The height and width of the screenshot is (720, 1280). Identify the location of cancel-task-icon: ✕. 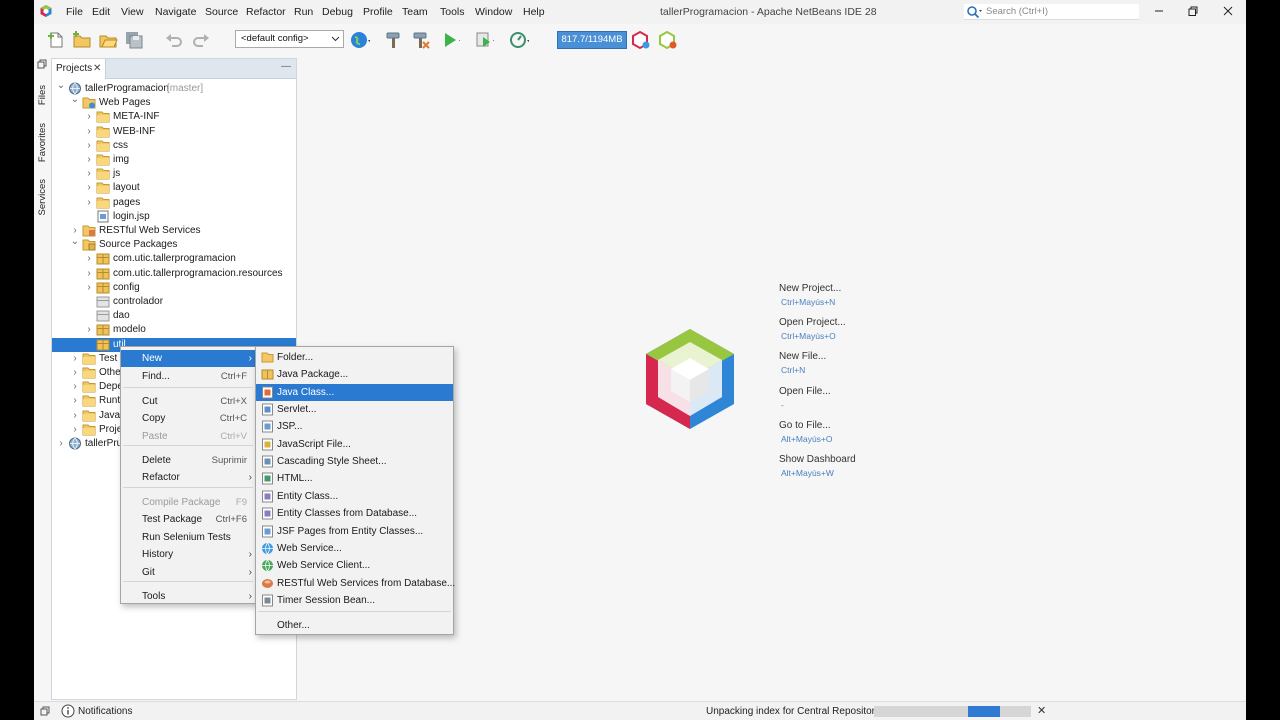
(1041, 710).